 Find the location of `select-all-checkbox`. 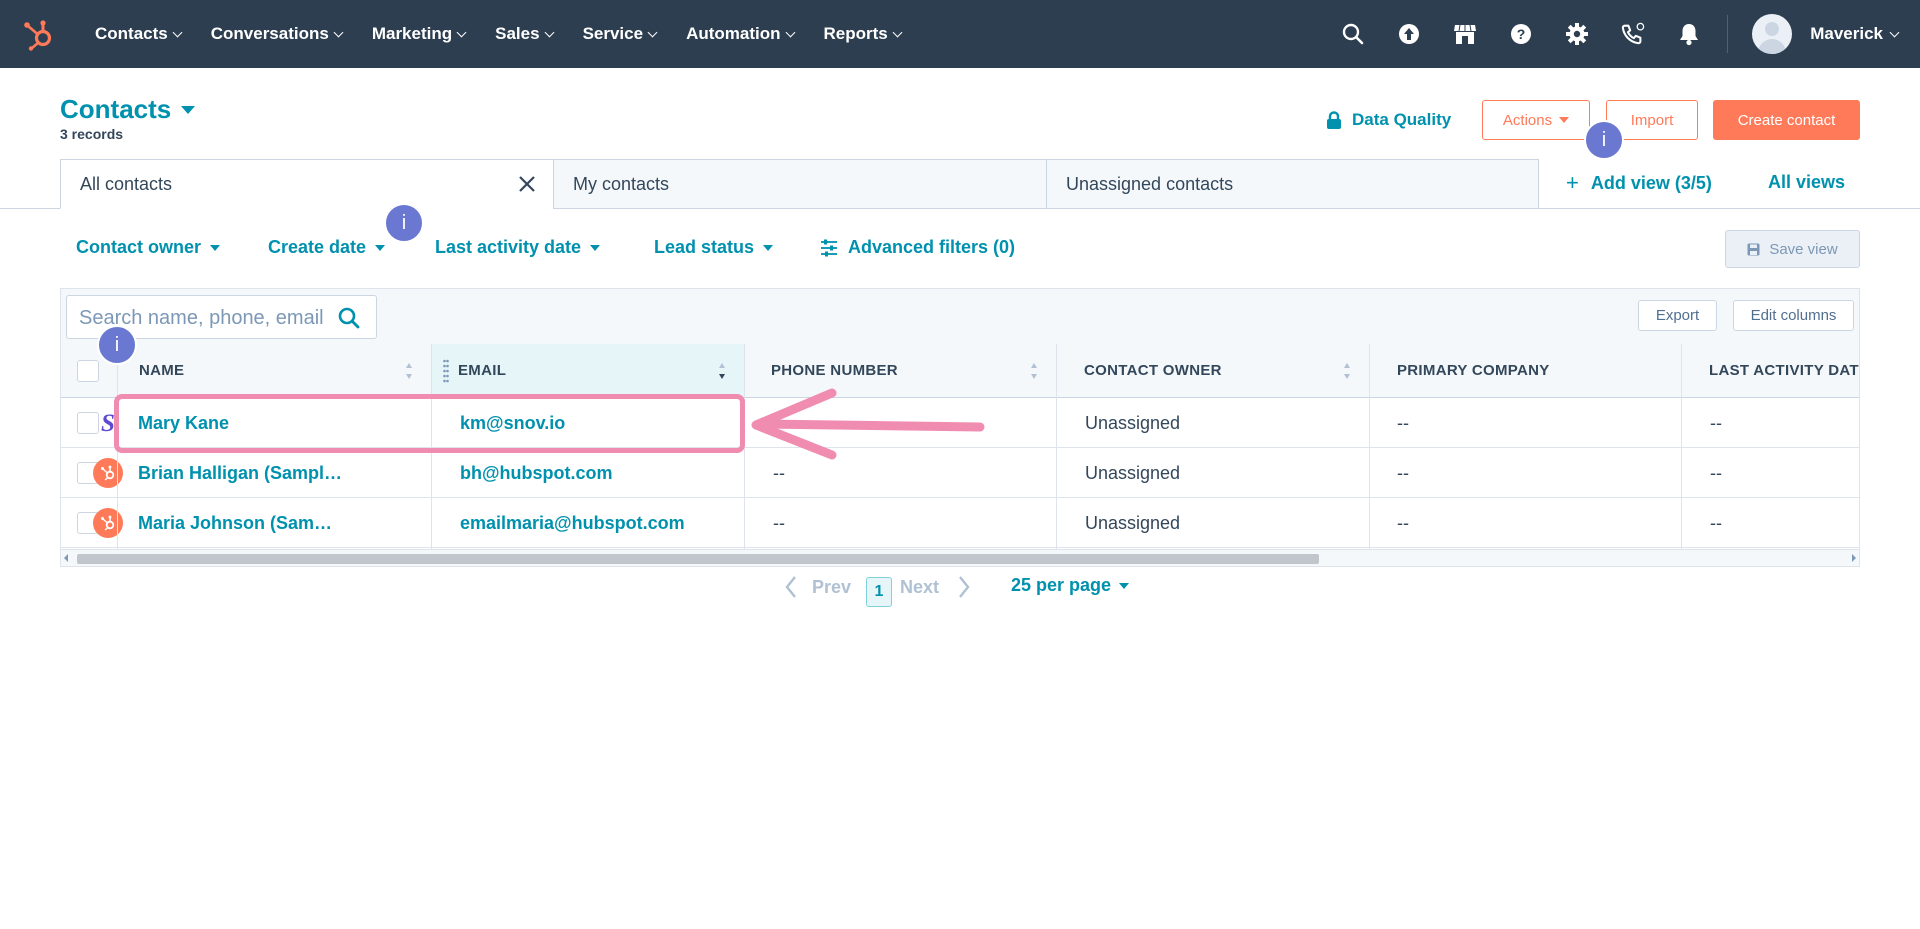

select-all-checkbox is located at coordinates (88, 371).